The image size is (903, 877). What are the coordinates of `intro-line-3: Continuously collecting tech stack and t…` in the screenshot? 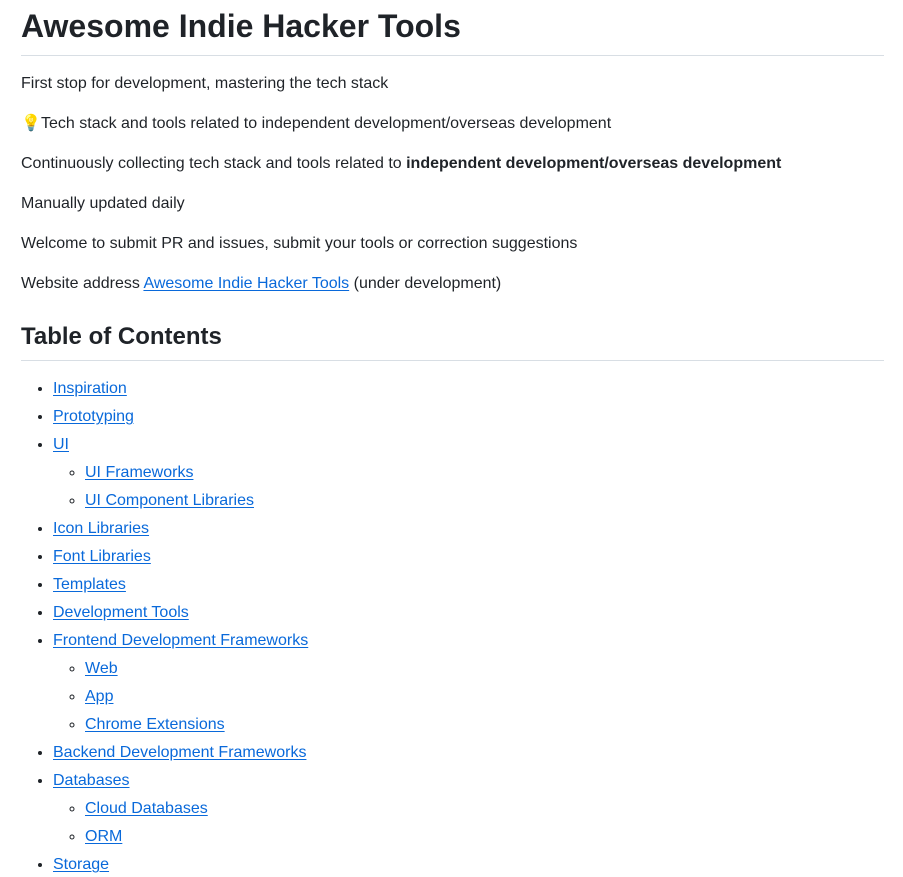 It's located at (452, 164).